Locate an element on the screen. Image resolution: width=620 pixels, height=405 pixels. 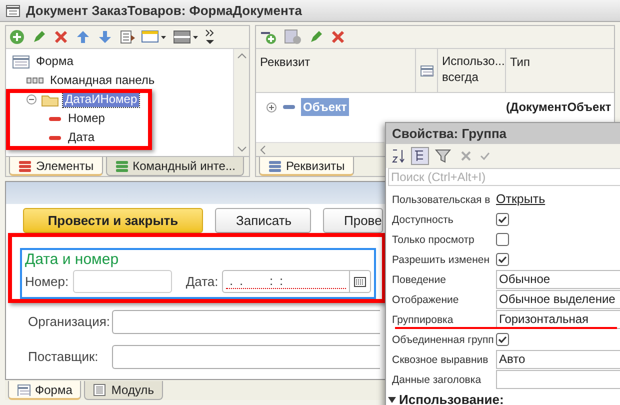
value-field: Обычное выделение is located at coordinates (558, 299).